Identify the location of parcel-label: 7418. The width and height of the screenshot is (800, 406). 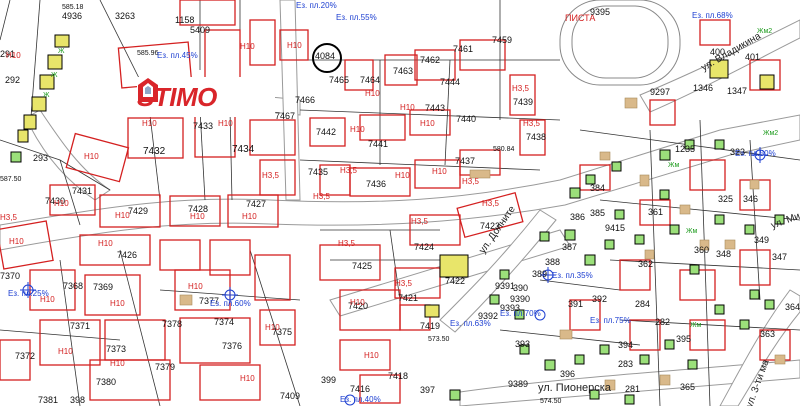
(398, 376).